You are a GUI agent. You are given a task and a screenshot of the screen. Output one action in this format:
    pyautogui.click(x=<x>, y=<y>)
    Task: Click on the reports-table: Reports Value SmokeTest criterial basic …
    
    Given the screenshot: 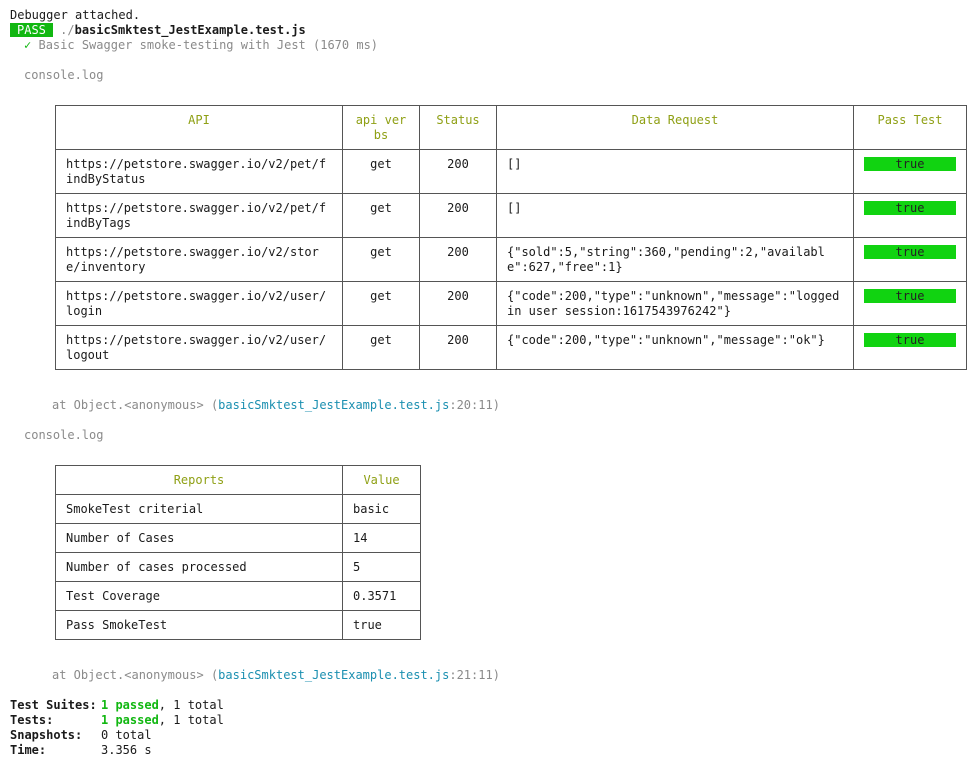 What is the action you would take?
    pyautogui.click(x=238, y=552)
    